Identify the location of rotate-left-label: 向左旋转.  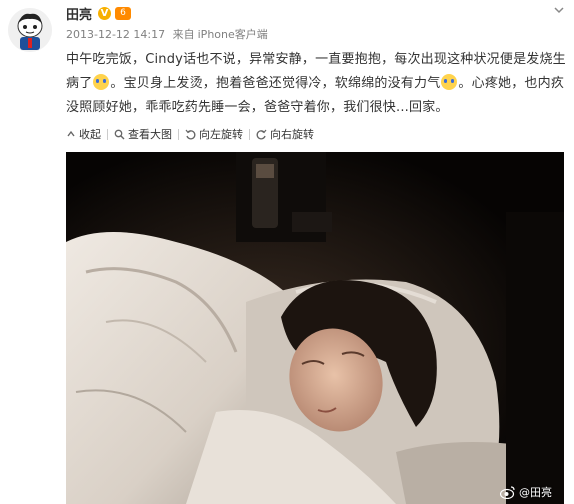
(221, 134).